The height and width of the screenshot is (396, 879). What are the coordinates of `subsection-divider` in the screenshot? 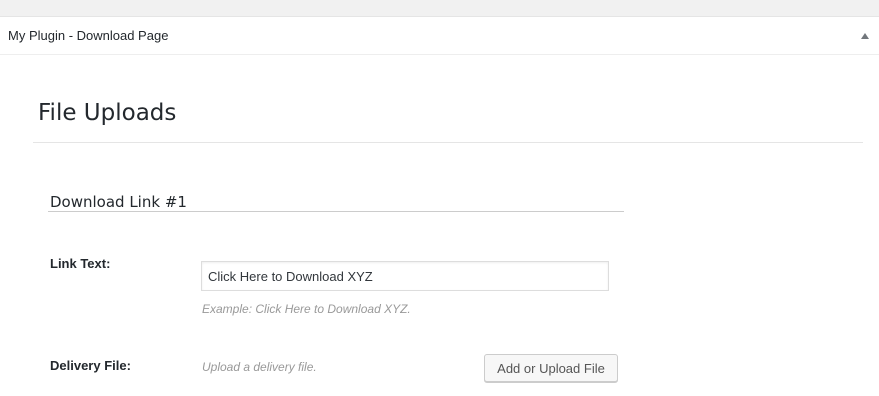 It's located at (336, 211).